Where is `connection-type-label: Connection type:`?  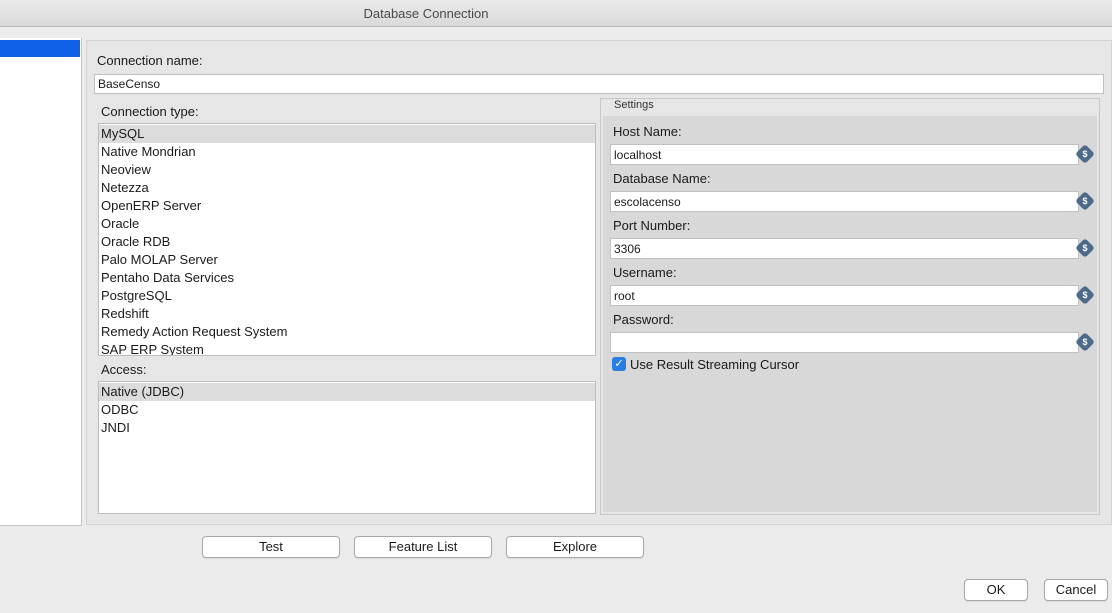 connection-type-label: Connection type: is located at coordinates (150, 111).